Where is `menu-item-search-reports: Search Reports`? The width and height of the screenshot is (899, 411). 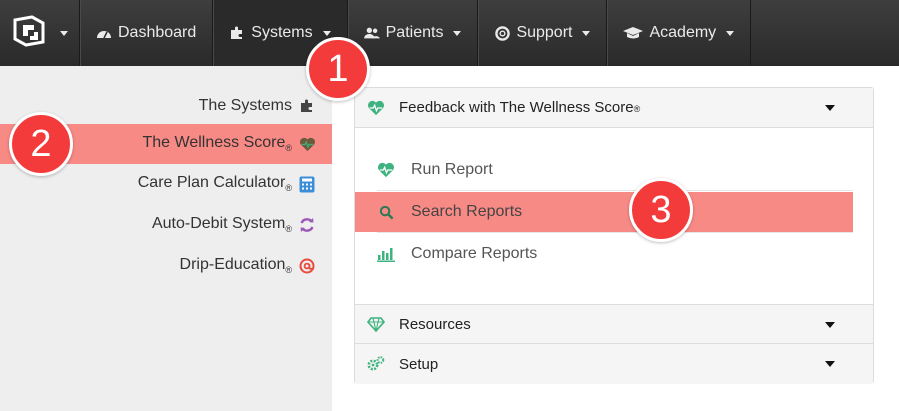 menu-item-search-reports: Search Reports is located at coordinates (604, 212).